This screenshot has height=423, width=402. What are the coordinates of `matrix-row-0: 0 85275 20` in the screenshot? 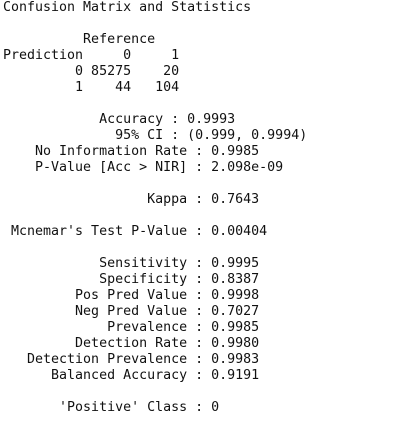 It's located at (91, 71).